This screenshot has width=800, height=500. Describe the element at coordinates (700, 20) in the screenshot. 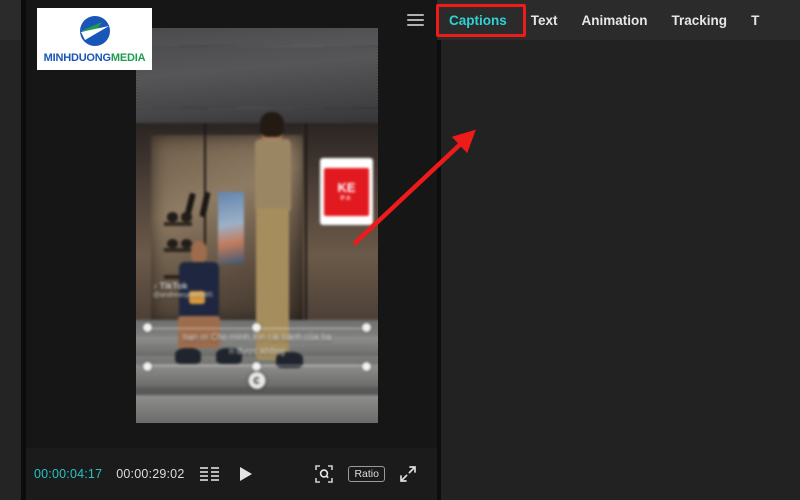

I see `tab-tracking: Tracking` at that location.